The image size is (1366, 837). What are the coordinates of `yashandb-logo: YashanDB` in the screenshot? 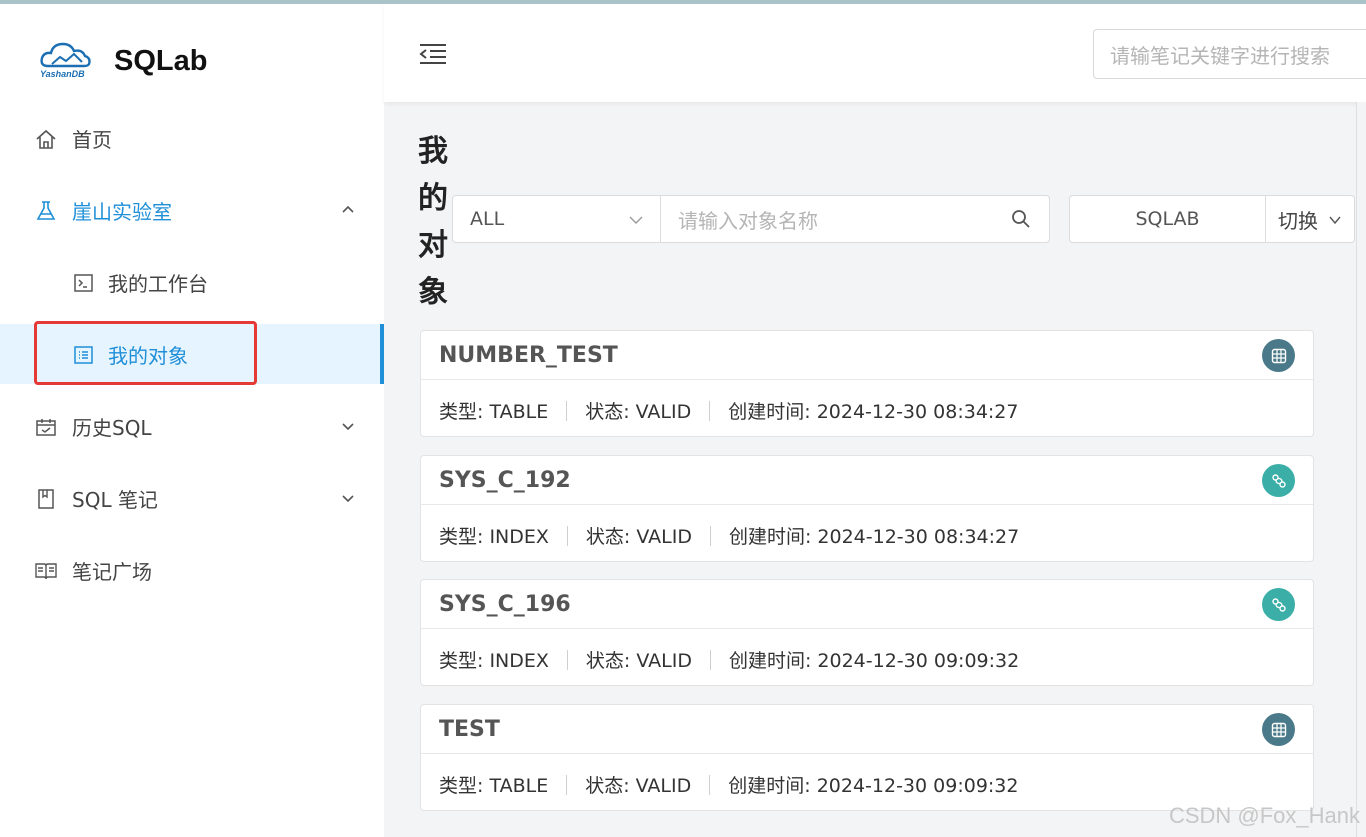 It's located at (66, 61).